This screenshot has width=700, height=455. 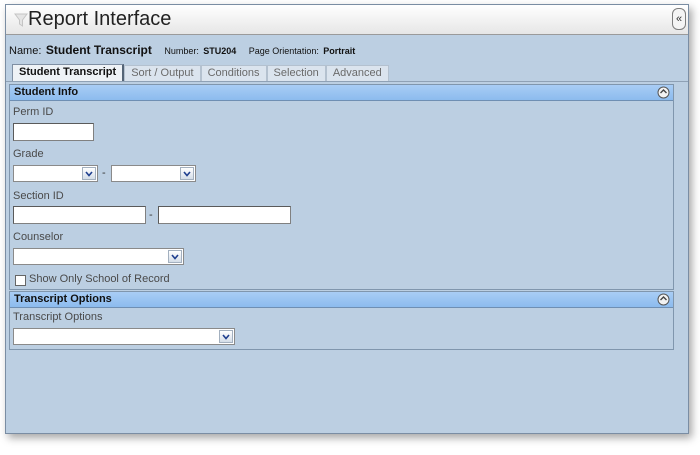 I want to click on name-label: Name:, so click(x=25, y=51).